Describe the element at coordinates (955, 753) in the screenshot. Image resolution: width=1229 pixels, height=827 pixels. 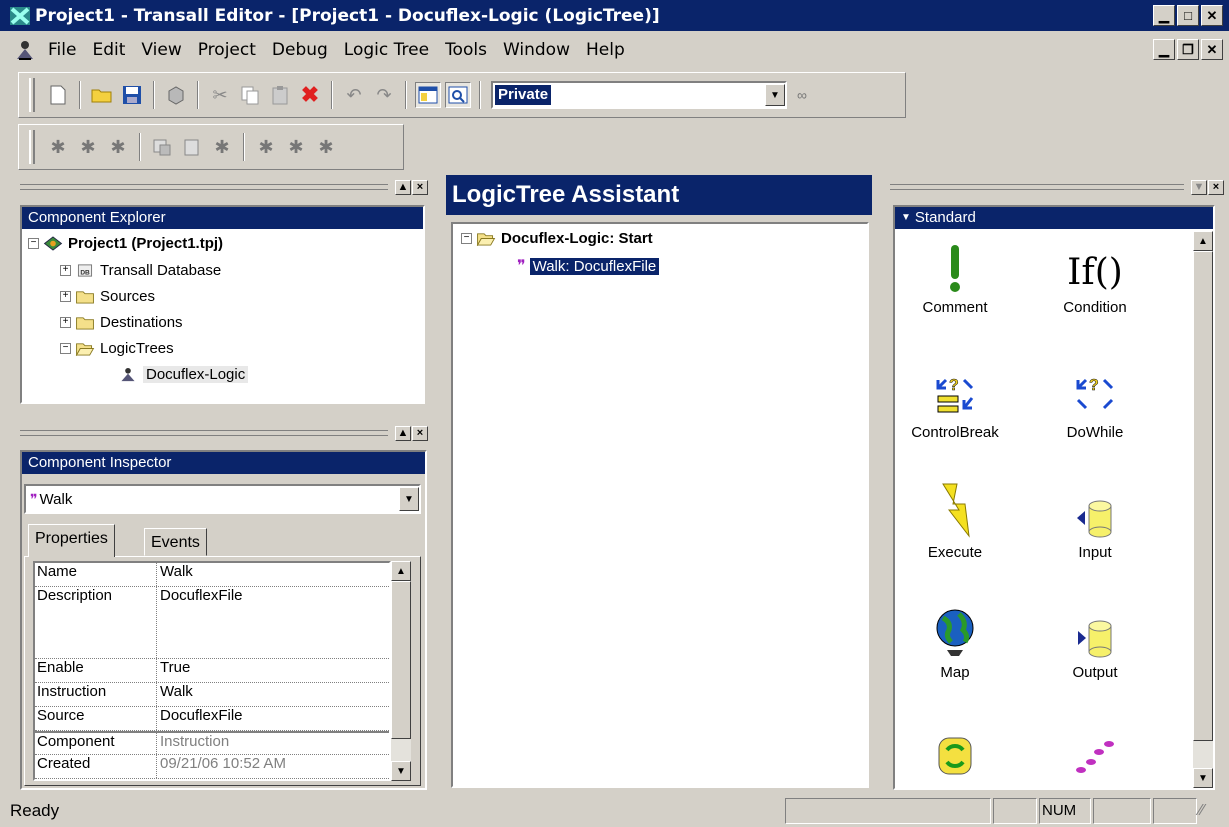
I see `tool-recycle` at that location.